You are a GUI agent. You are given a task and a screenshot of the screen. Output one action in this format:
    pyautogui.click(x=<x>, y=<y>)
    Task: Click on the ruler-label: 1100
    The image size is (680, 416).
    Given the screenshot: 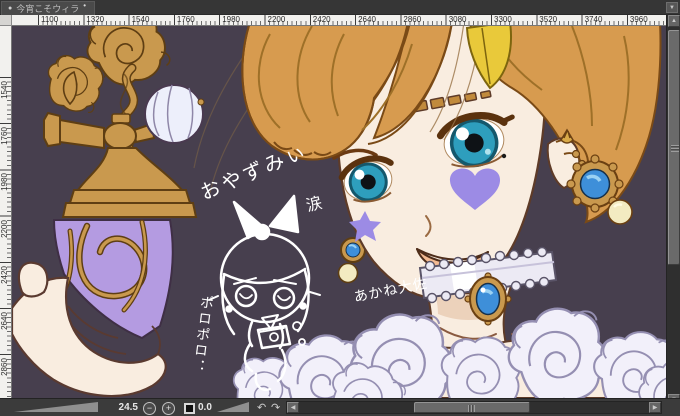 What is the action you would take?
    pyautogui.click(x=50, y=19)
    